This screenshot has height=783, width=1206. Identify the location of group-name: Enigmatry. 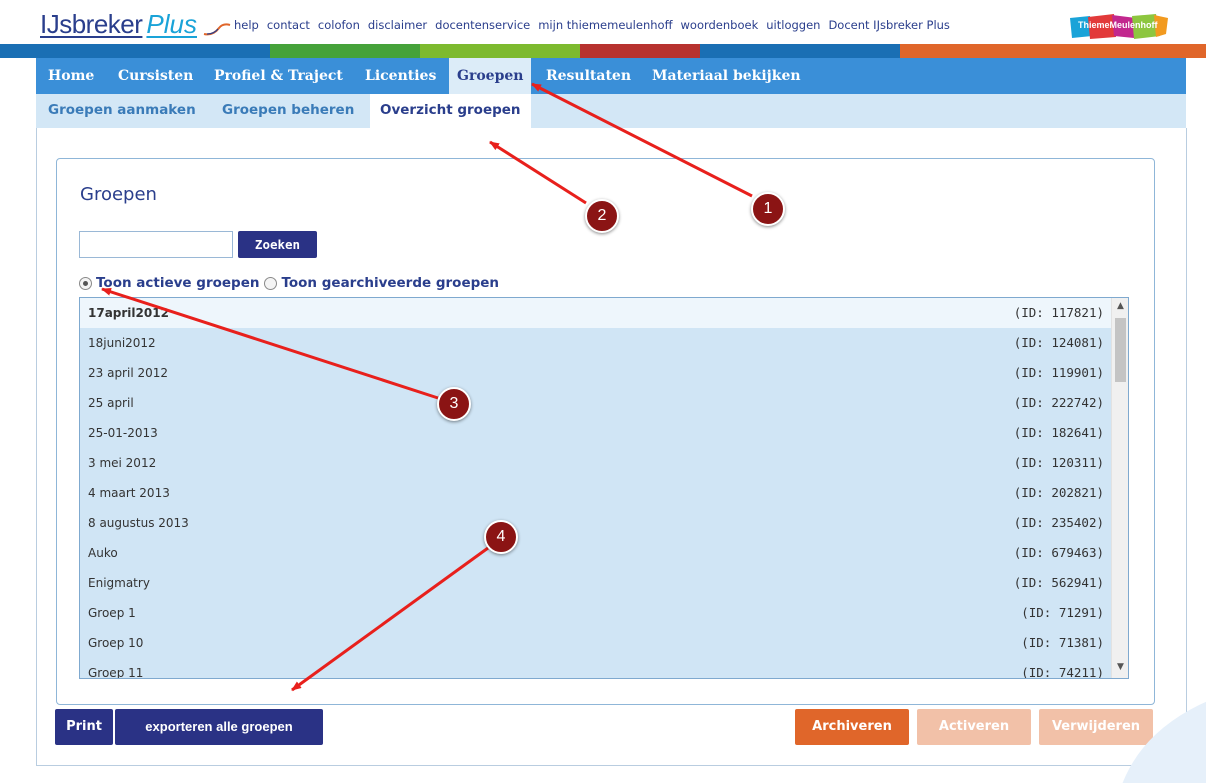
(119, 583).